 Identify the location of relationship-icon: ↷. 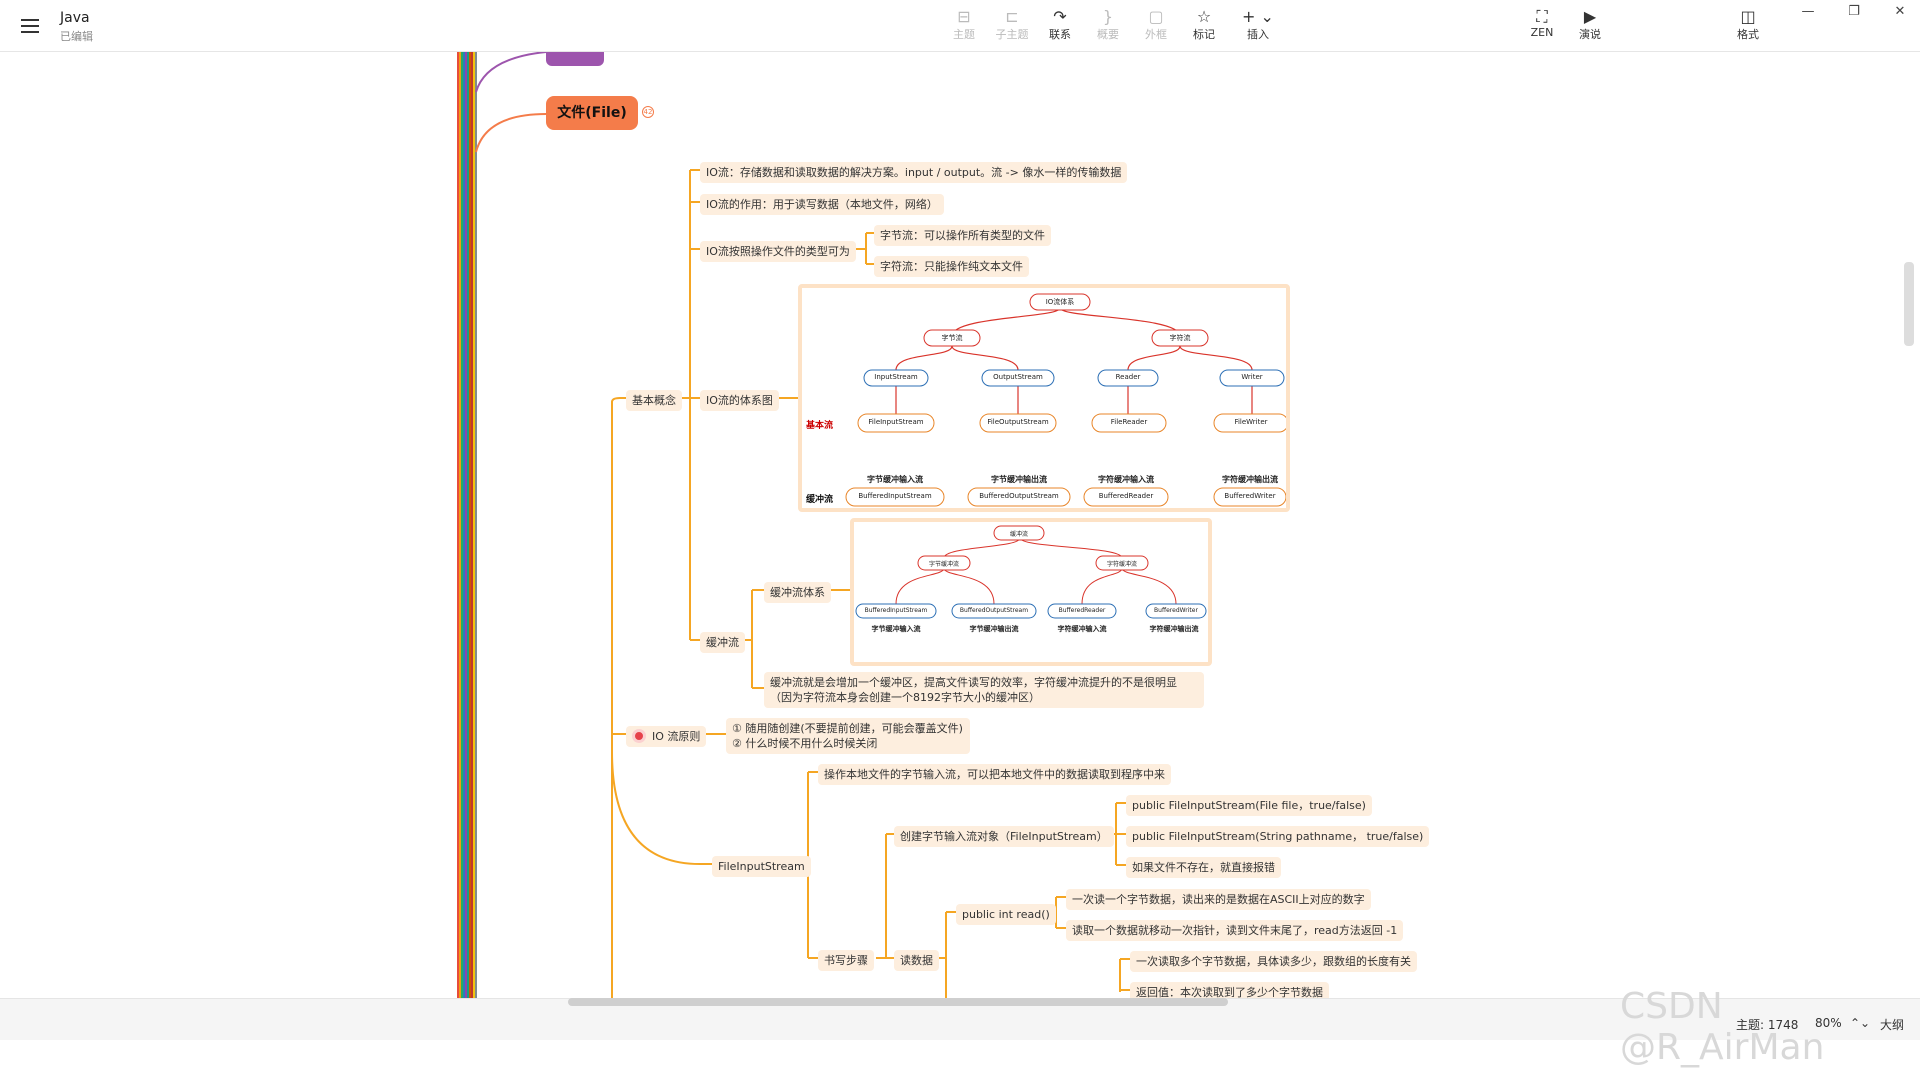
(1060, 16).